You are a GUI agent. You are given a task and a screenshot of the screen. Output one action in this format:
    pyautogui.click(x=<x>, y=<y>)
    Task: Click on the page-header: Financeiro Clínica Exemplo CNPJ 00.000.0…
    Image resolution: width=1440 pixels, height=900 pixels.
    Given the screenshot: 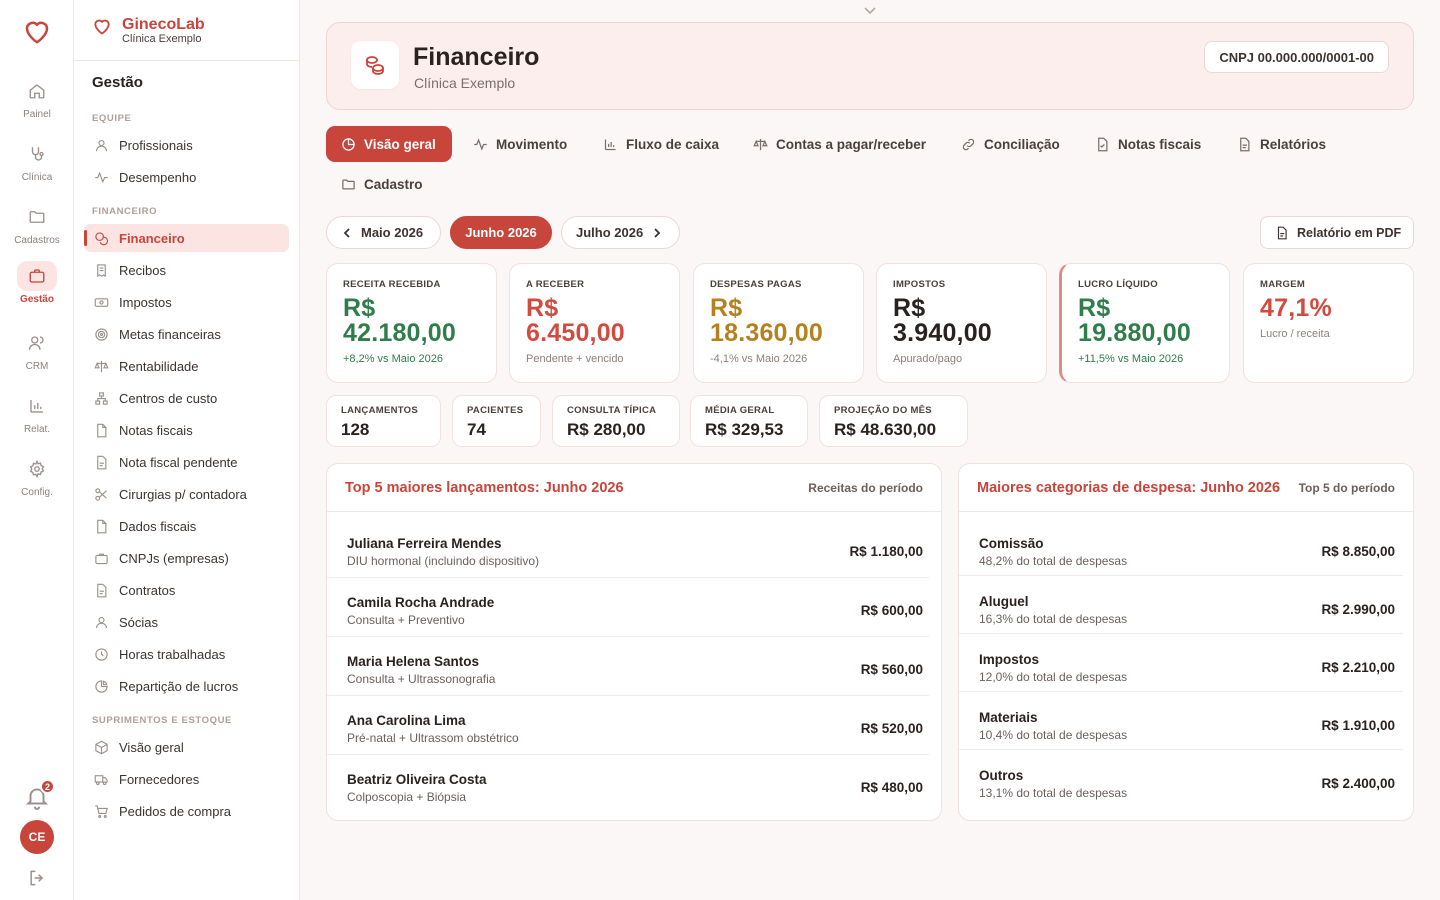 What is the action you would take?
    pyautogui.click(x=870, y=66)
    